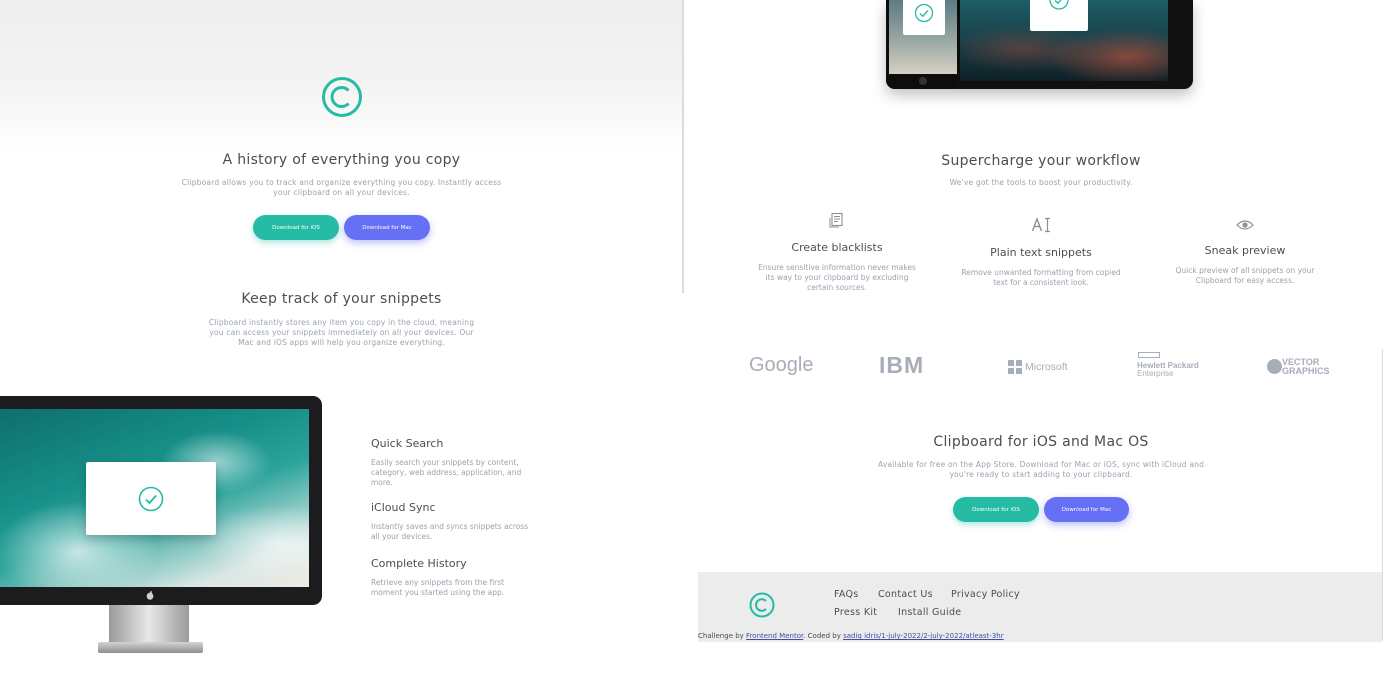 This screenshot has height=690, width=1392. Describe the element at coordinates (1086, 509) in the screenshot. I see `cta-download-mac-button: Download for Mac` at that location.